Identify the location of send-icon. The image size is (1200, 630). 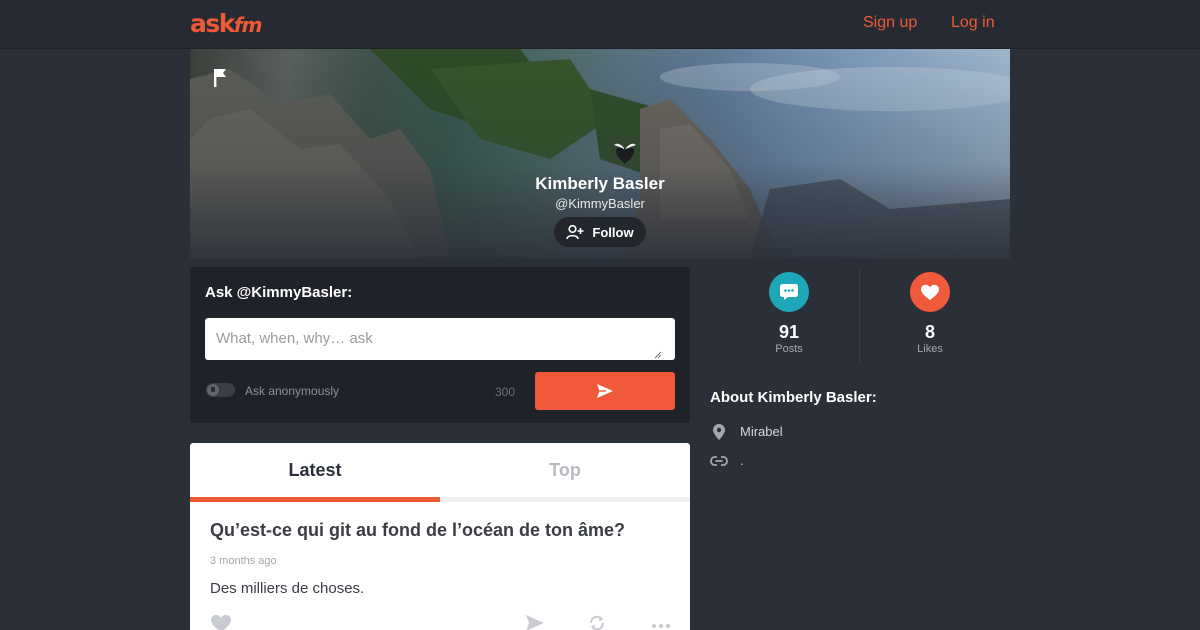
(605, 391).